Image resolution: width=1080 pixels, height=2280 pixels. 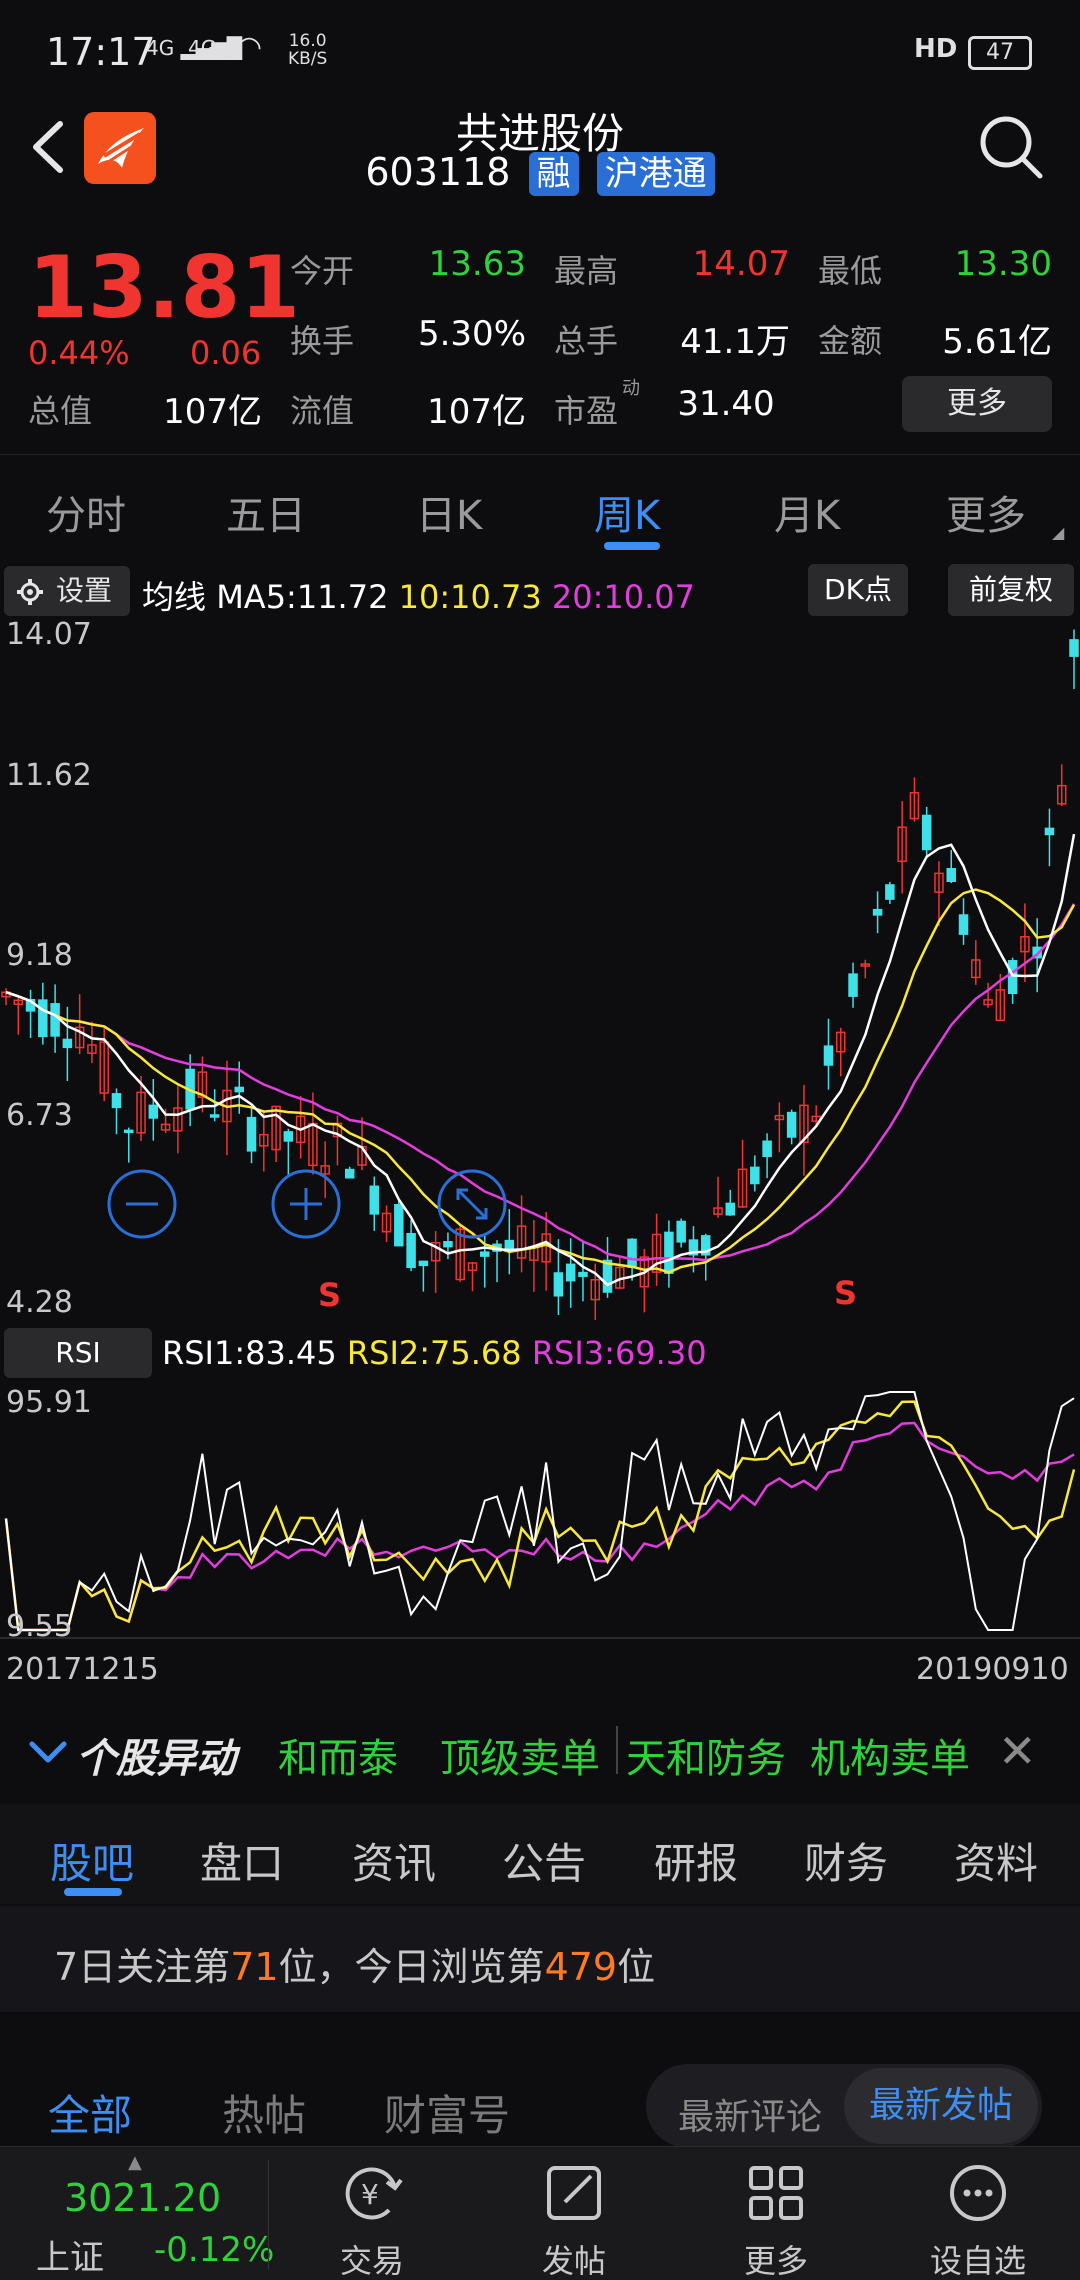 I want to click on sell-signal-1: S, so click(x=329, y=1295).